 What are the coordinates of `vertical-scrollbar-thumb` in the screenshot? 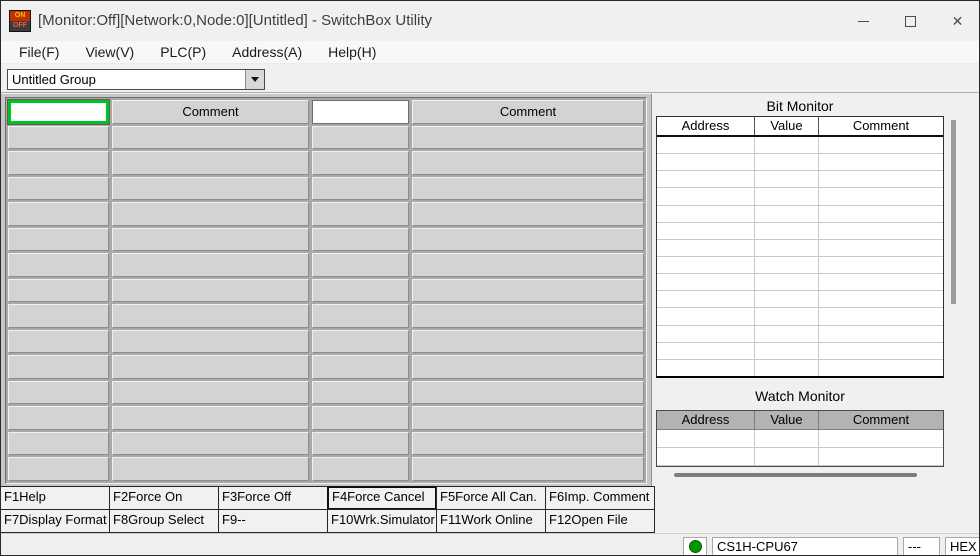 It's located at (953, 212).